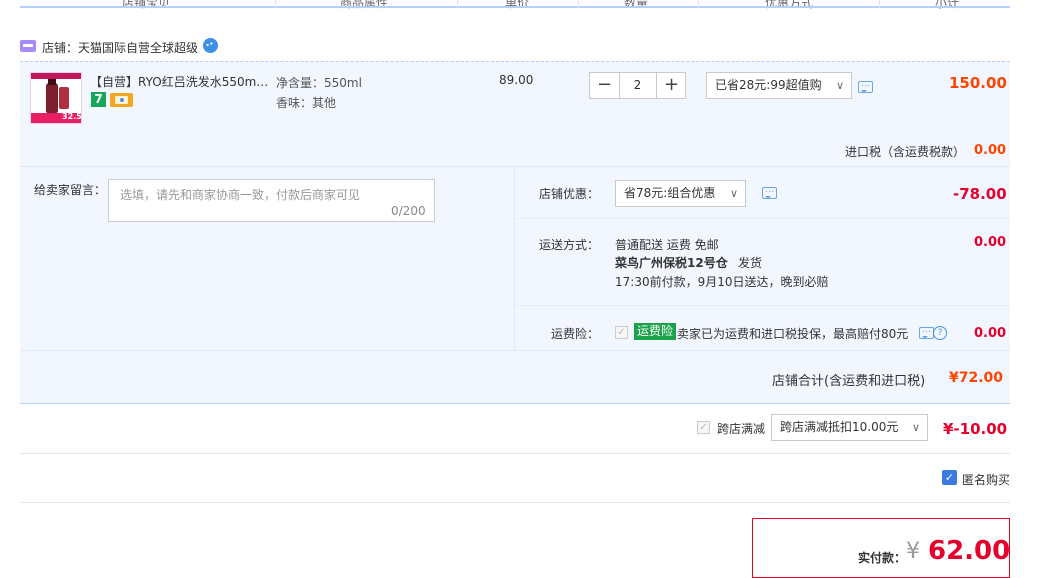 This screenshot has width=1043, height=578. Describe the element at coordinates (703, 427) in the screenshot. I see `cross-store-checkbox: ✓` at that location.